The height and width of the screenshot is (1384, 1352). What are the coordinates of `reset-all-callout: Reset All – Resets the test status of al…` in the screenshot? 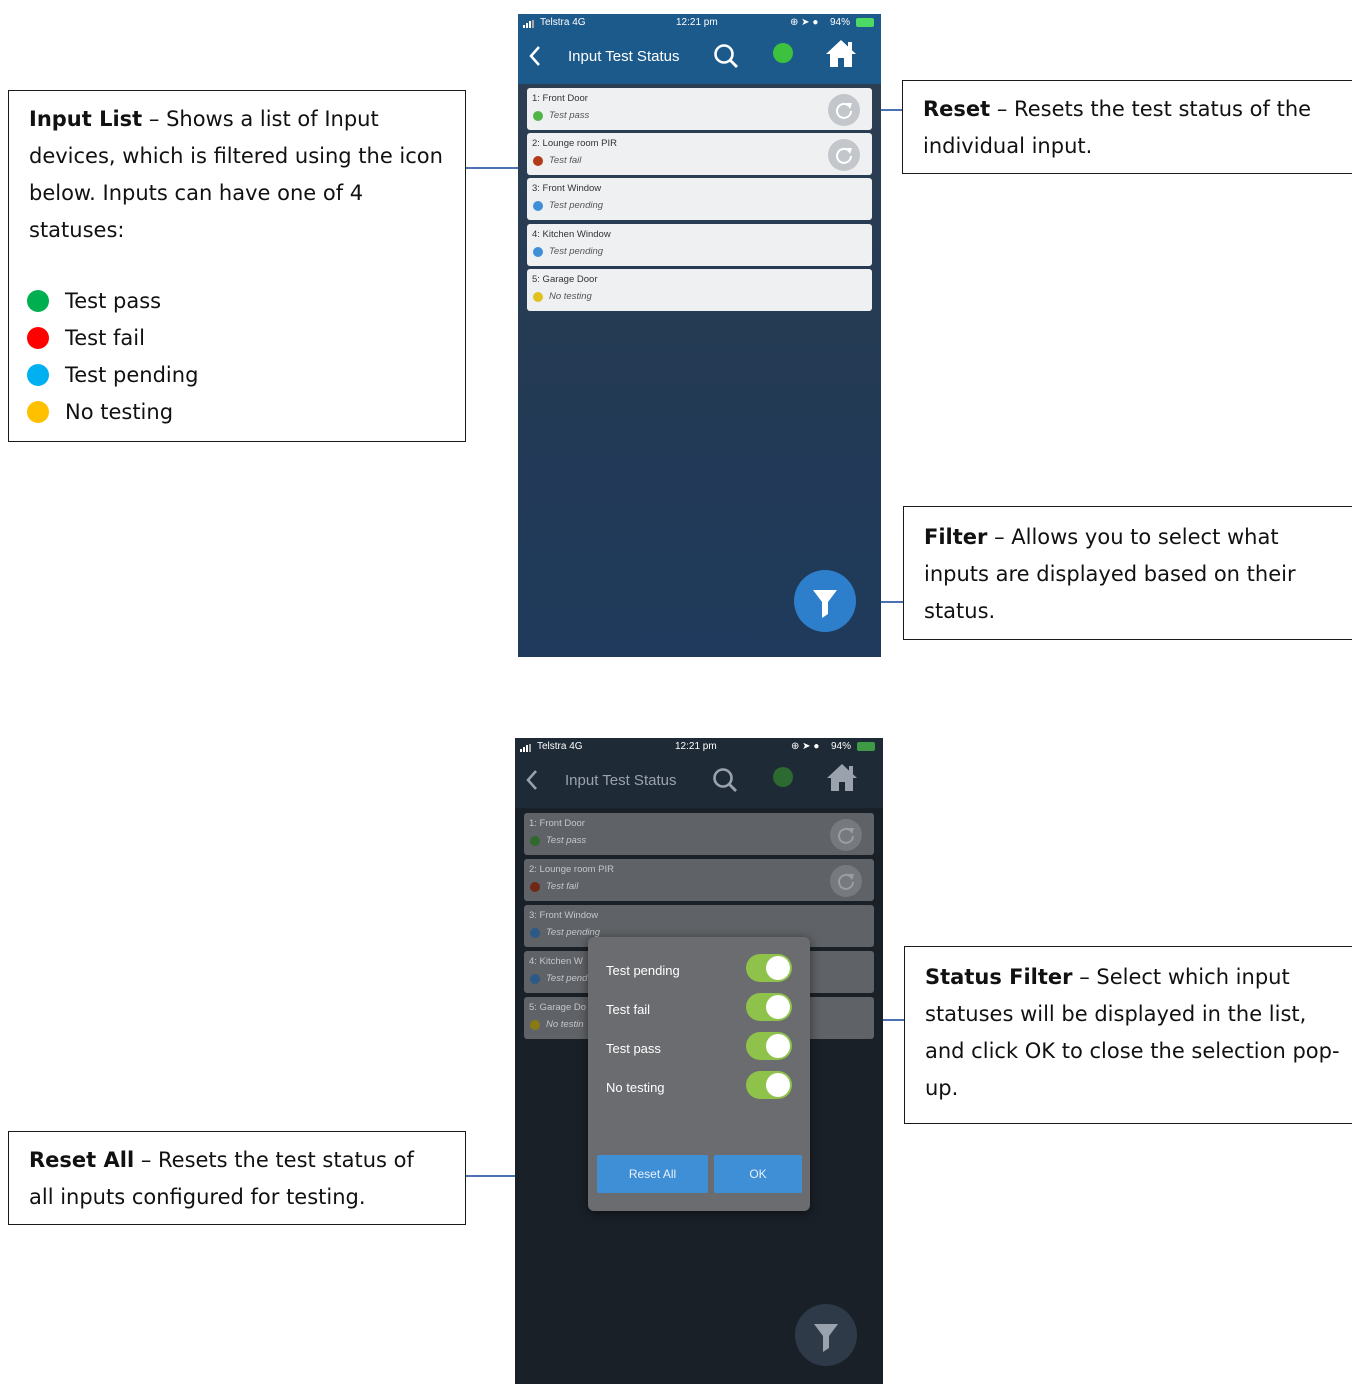 It's located at (237, 1178).